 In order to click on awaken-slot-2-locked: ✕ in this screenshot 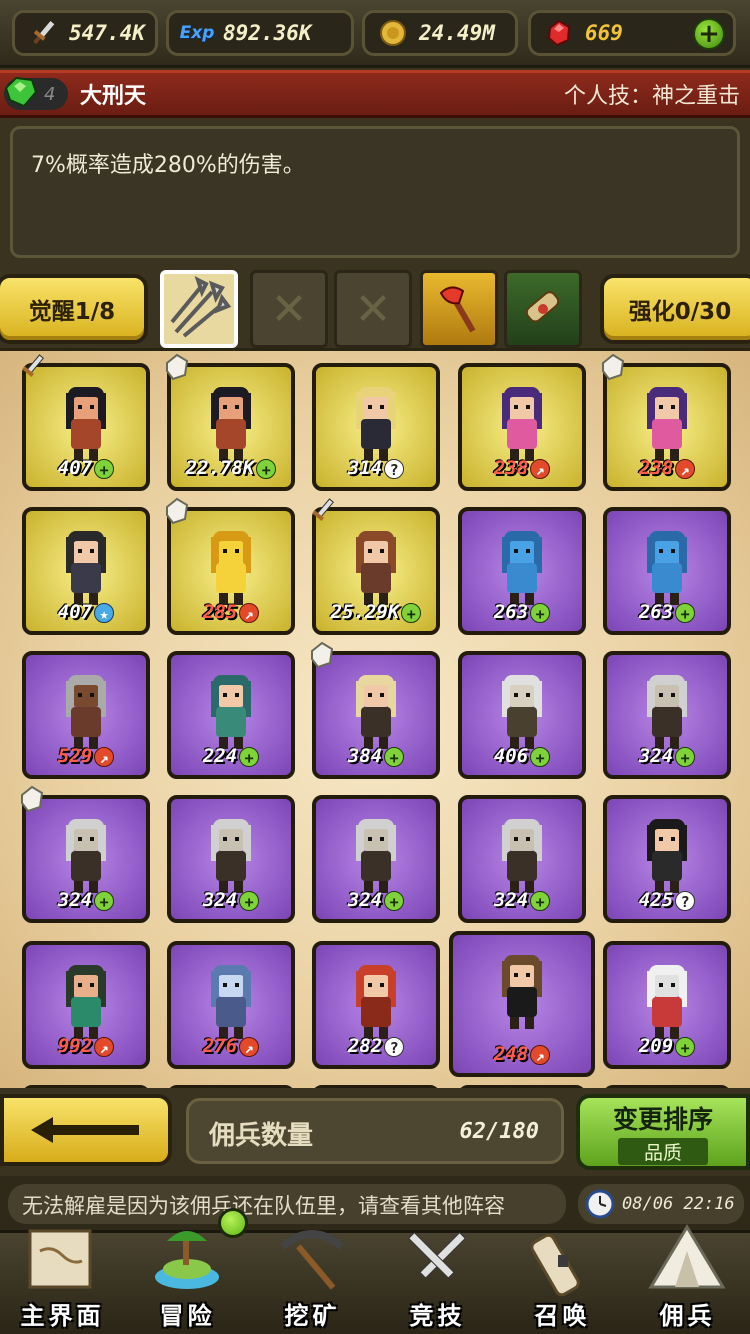, I will do `click(289, 309)`.